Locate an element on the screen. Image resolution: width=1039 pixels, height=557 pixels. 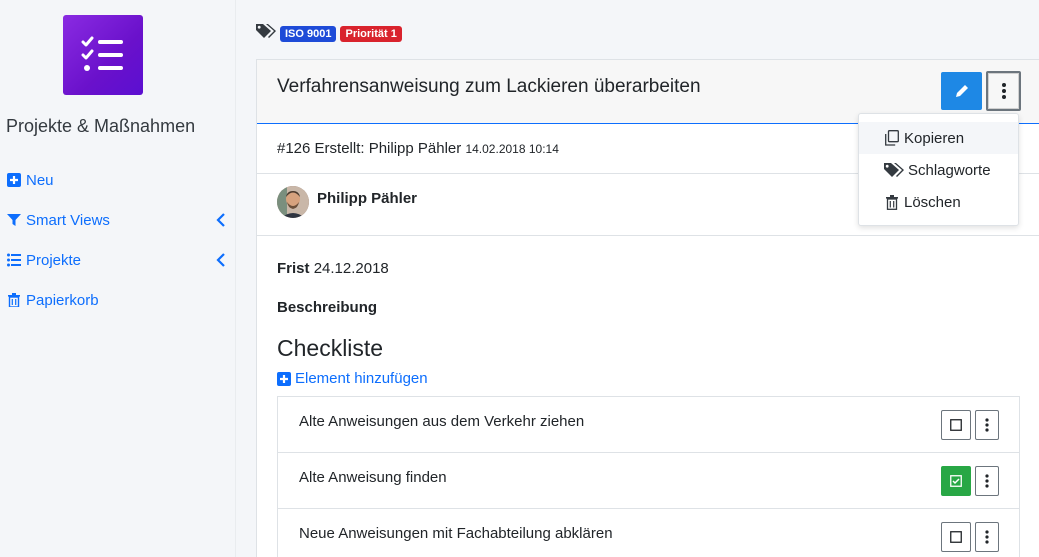
pencil-icon is located at coordinates (962, 90).